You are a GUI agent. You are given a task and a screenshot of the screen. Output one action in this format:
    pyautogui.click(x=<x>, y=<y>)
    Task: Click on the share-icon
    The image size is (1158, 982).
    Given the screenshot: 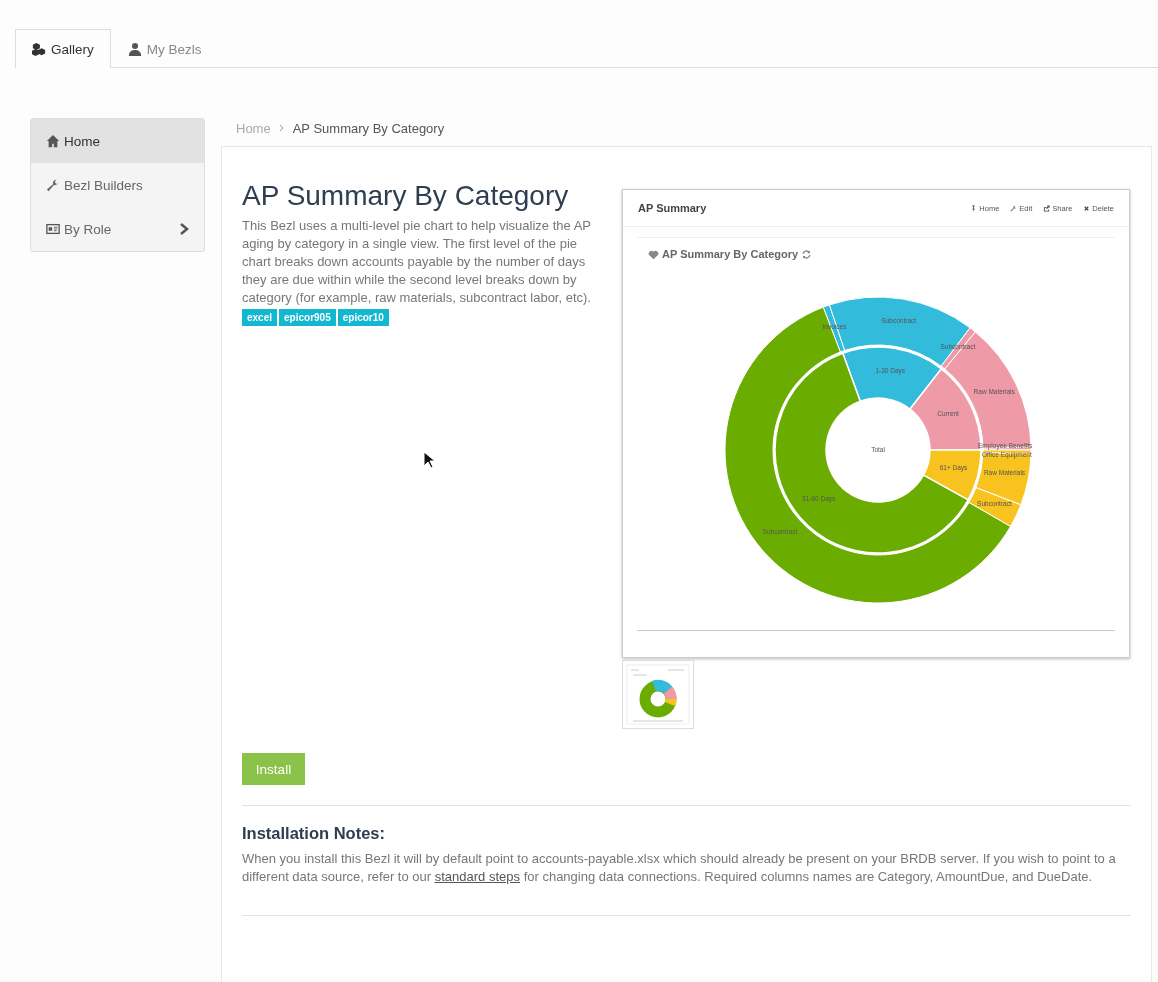 What is the action you would take?
    pyautogui.click(x=1047, y=208)
    